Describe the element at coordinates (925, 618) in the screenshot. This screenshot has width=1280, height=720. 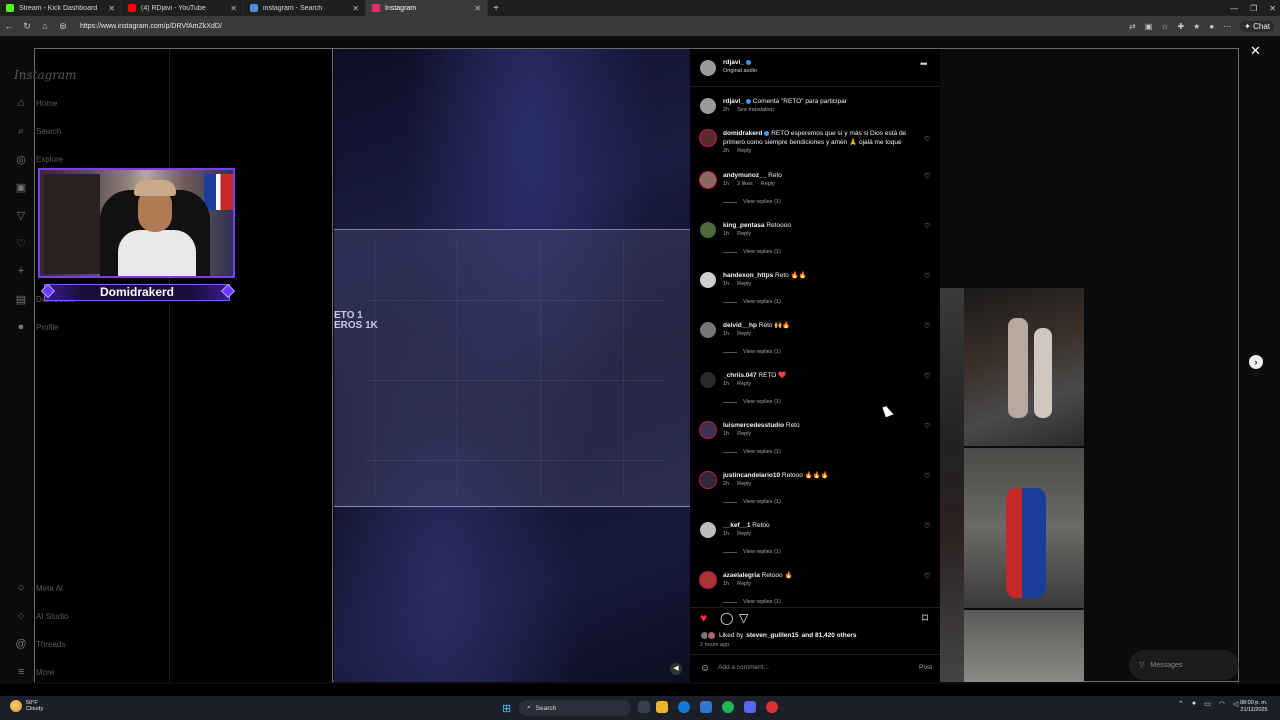
I see `bookmark-icon: ⌑` at that location.